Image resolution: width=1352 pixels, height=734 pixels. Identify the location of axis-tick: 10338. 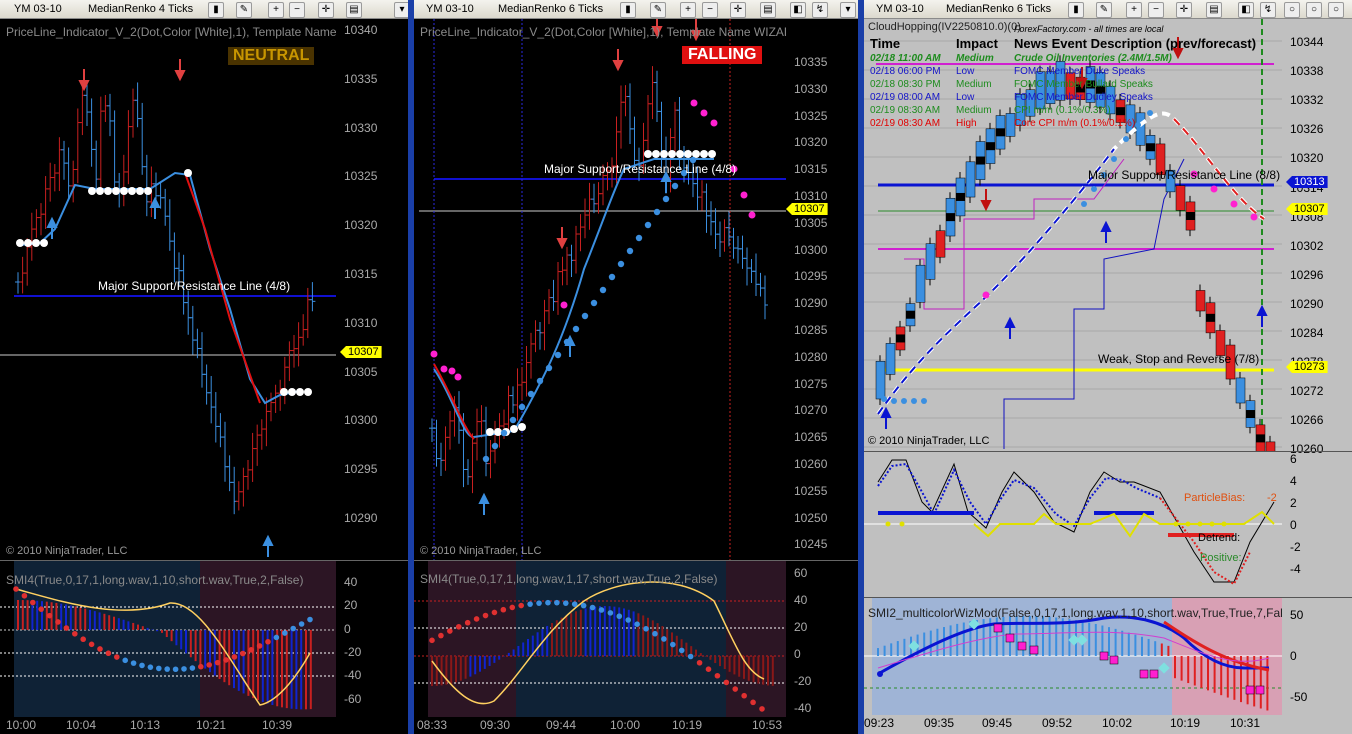
(1307, 71).